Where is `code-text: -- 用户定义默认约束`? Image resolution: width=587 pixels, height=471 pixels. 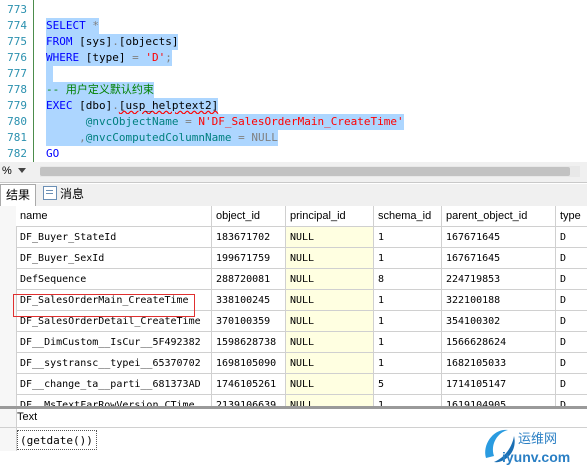
code-text: -- 用户定义默认约束 is located at coordinates (100, 90).